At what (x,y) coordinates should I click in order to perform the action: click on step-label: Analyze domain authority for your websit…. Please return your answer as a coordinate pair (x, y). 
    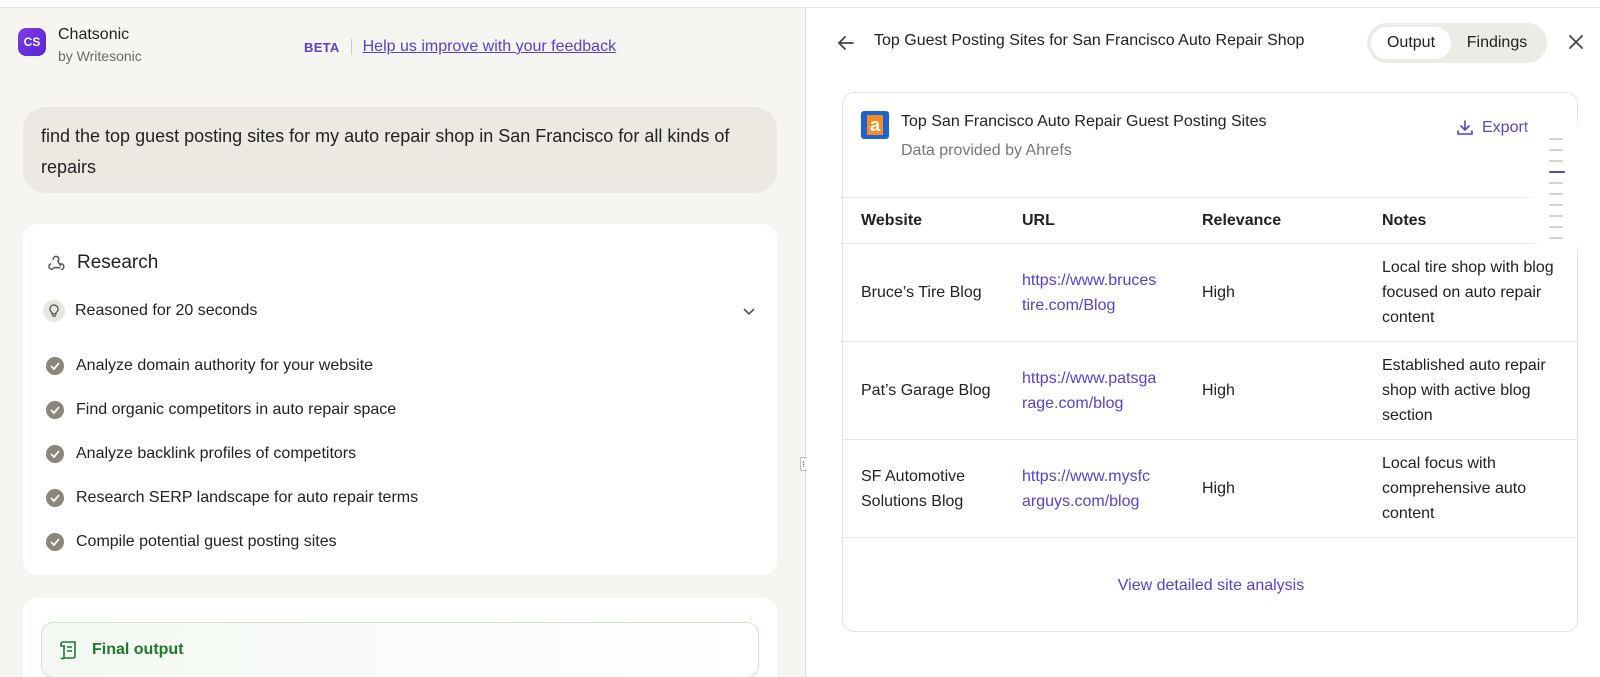
    Looking at the image, I should click on (225, 365).